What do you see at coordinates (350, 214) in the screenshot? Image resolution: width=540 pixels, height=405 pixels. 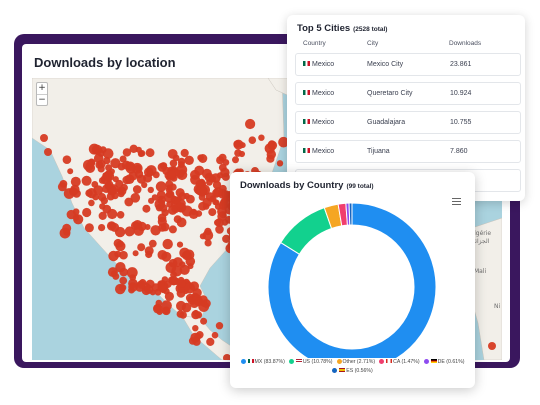 I see `donut-slice-es` at bounding box center [350, 214].